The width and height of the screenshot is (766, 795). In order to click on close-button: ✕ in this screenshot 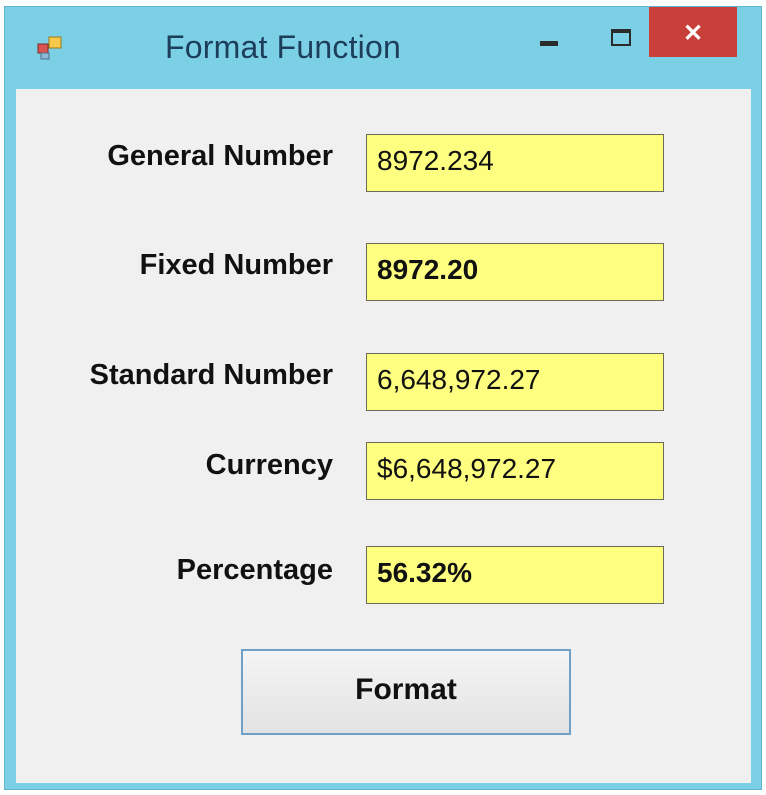, I will do `click(693, 32)`.